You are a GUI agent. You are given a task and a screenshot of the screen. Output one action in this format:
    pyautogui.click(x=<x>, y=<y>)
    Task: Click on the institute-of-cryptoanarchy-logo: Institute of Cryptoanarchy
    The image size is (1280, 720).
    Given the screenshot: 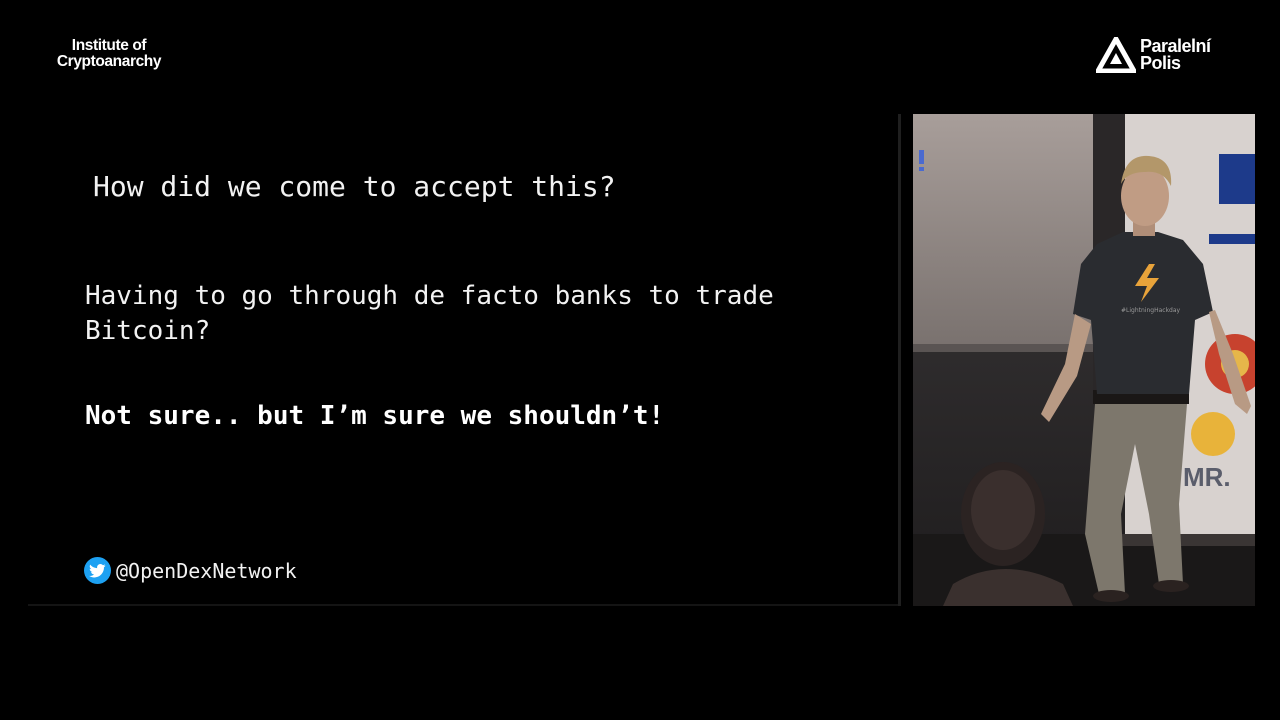 What is the action you would take?
    pyautogui.click(x=109, y=54)
    